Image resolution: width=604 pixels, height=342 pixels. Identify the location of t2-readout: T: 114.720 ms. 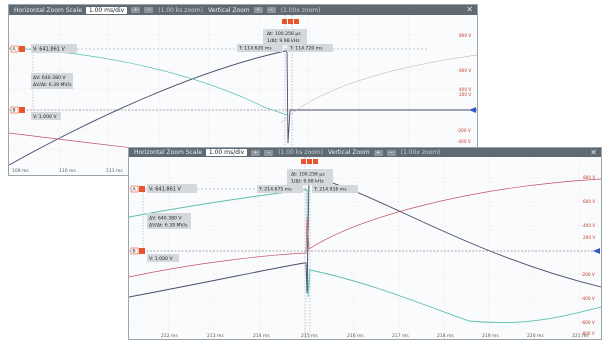
(306, 49).